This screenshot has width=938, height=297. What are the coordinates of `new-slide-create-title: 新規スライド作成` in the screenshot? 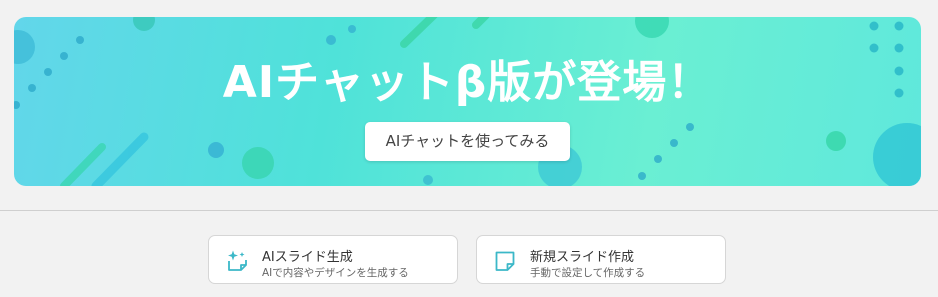 It's located at (582, 257).